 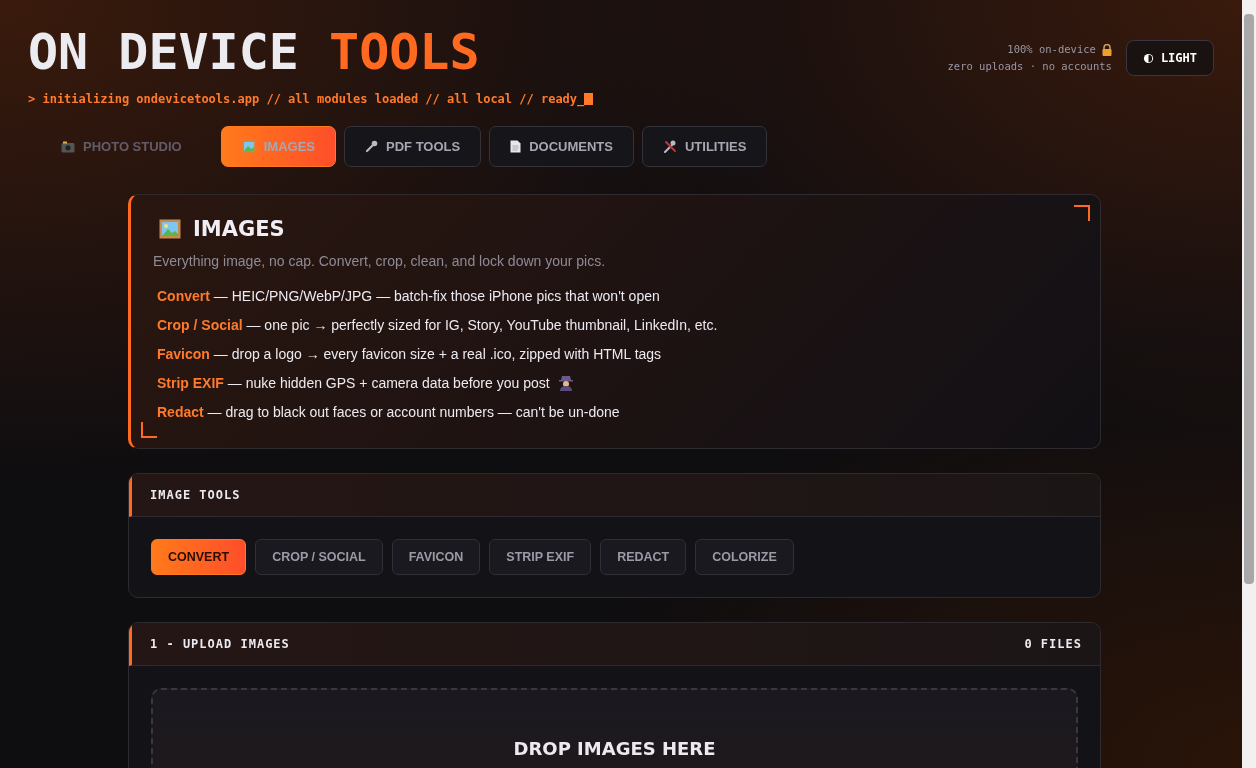 I want to click on tool-tab: CROP / SOCIAL, so click(x=319, y=557).